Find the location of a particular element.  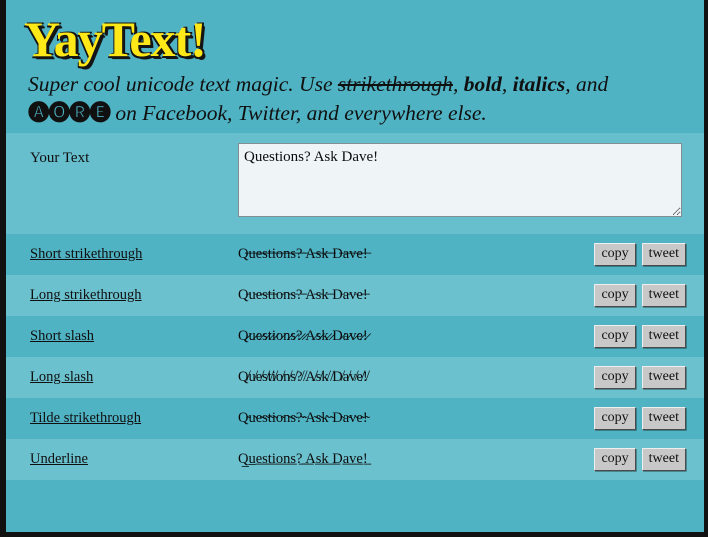

styled-output-text: Q̴u̴e̴s̴t̴i̴o̴n̴s̴?̴ ̴A̴s̴k̴ ̴D̴a̴v̴e̴!̴ is located at coordinates (416, 418).